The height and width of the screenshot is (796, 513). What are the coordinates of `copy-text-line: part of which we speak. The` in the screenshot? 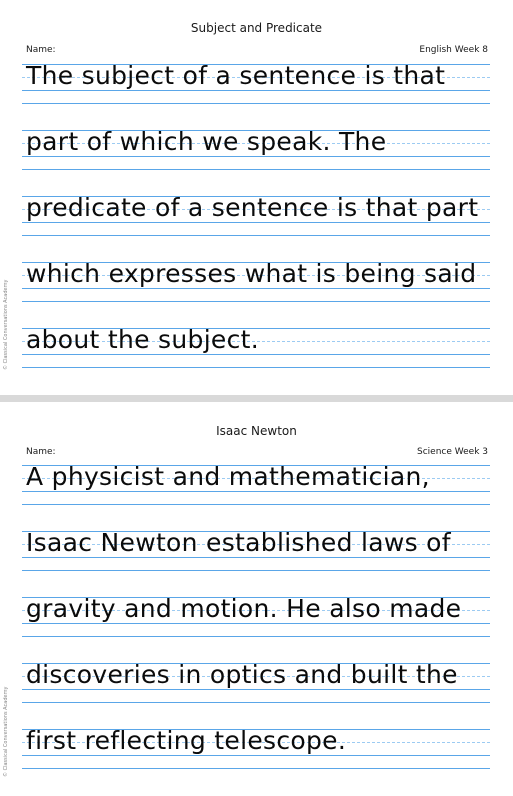 It's located at (206, 141).